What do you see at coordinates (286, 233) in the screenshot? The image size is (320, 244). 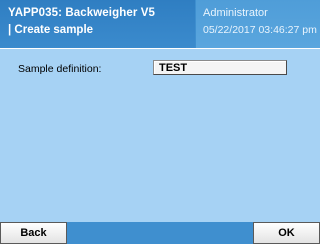 I see `ok-button: OK` at bounding box center [286, 233].